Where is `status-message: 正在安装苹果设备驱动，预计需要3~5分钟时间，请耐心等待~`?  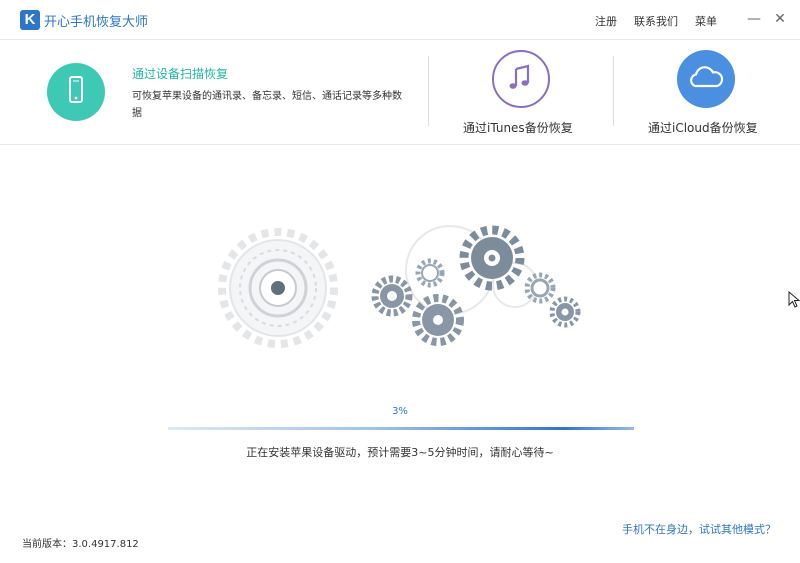
status-message: 正在安装苹果设备驱动，预计需要3~5分钟时间，请耐心等待~ is located at coordinates (400, 452).